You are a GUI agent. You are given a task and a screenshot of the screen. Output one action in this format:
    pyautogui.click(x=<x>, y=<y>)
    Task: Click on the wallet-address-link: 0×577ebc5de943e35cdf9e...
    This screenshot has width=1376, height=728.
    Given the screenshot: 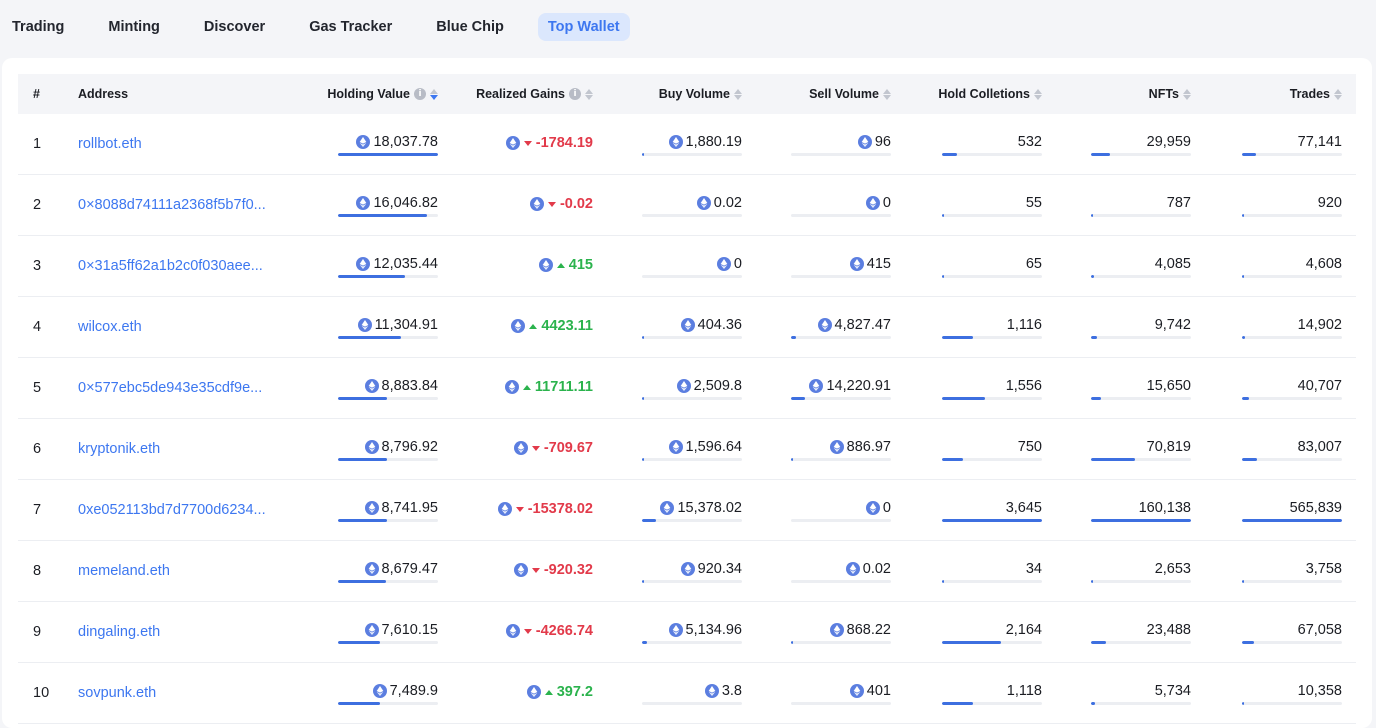 What is the action you would take?
    pyautogui.click(x=170, y=388)
    